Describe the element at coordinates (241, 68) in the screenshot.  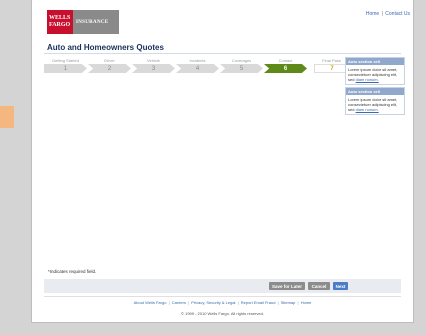
I see `step-5: 5` at that location.